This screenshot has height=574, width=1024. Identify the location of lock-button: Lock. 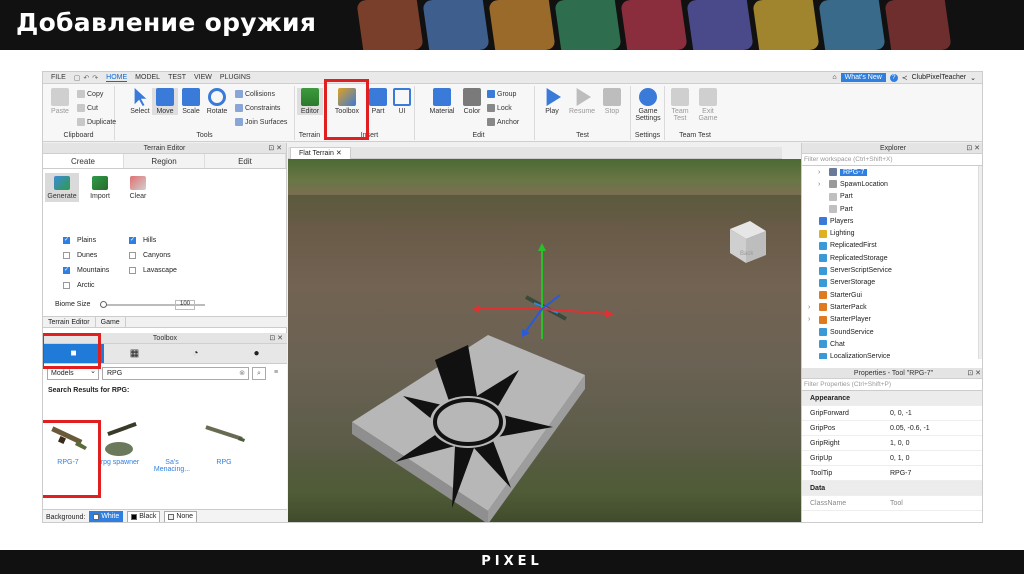
(499, 108).